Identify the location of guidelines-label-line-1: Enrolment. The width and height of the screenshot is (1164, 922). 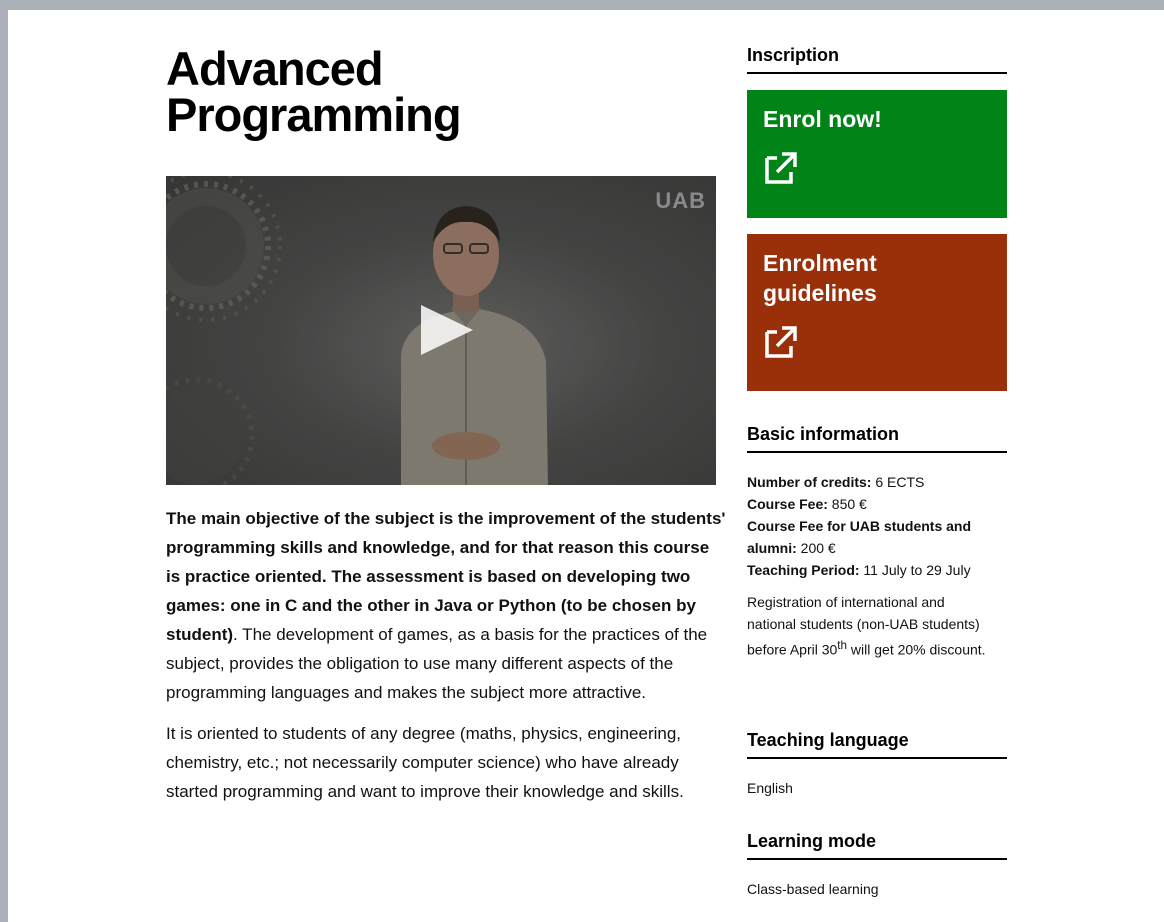
(820, 263).